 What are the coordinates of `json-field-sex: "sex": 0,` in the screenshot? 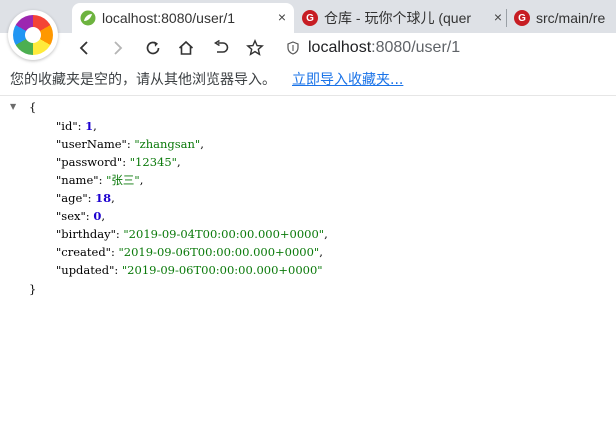 It's located at (80, 216).